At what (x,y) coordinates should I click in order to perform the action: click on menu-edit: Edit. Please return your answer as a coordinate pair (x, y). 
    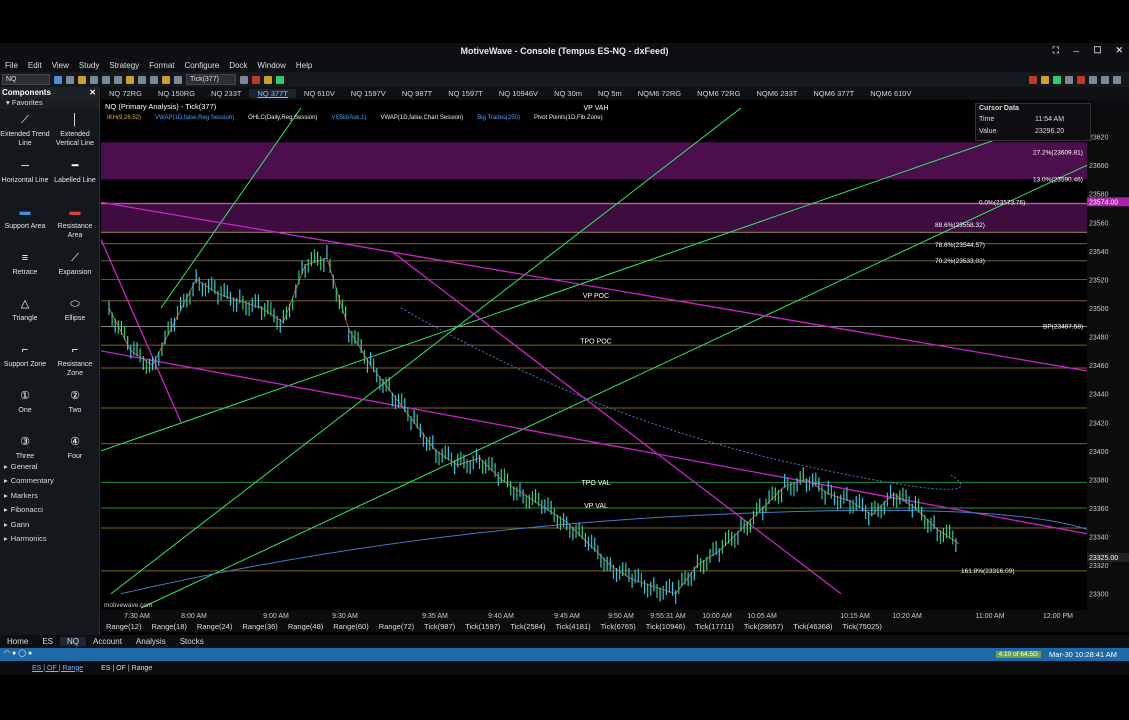
    Looking at the image, I should click on (35, 65).